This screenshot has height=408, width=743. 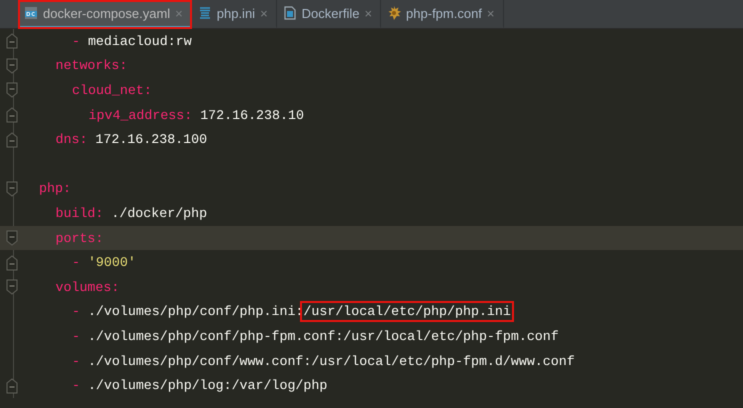 What do you see at coordinates (55, 188) in the screenshot?
I see `yaml-key: php:` at bounding box center [55, 188].